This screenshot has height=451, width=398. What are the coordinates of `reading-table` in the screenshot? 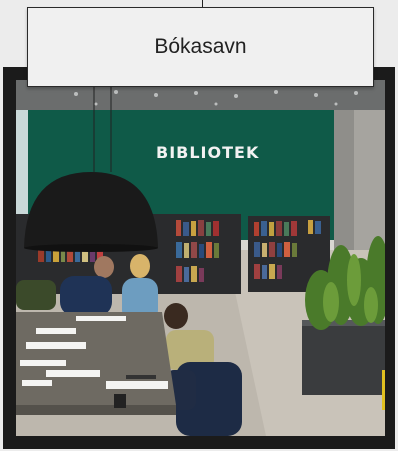 It's located at (96, 358).